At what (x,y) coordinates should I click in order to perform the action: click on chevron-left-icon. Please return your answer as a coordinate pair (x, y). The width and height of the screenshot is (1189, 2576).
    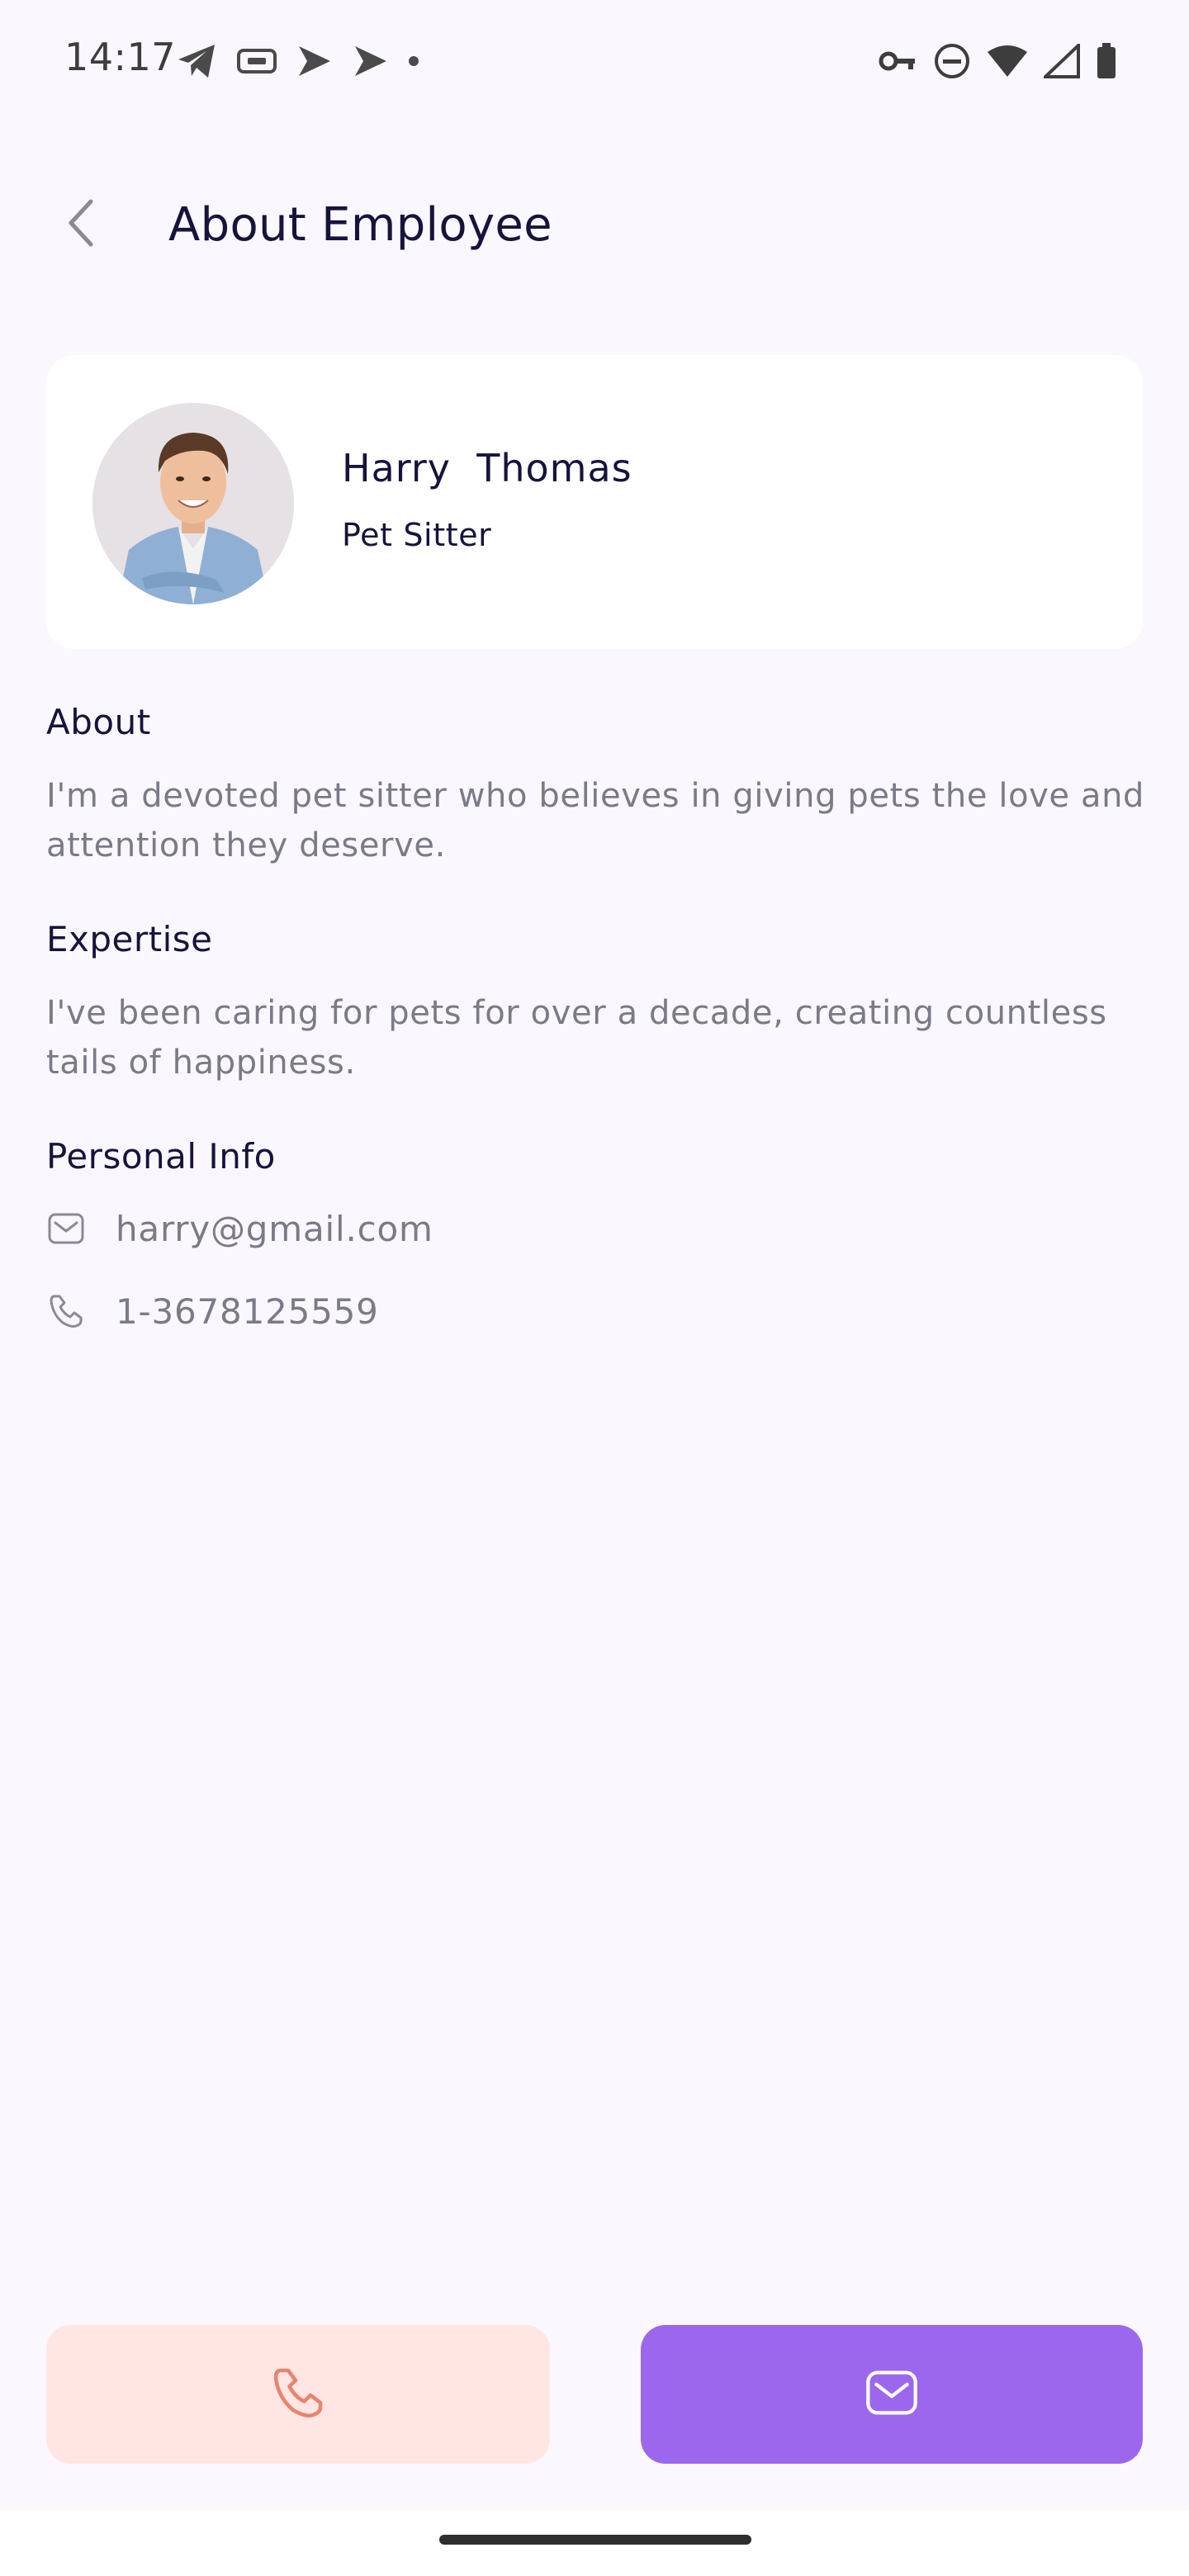
    Looking at the image, I should click on (80, 224).